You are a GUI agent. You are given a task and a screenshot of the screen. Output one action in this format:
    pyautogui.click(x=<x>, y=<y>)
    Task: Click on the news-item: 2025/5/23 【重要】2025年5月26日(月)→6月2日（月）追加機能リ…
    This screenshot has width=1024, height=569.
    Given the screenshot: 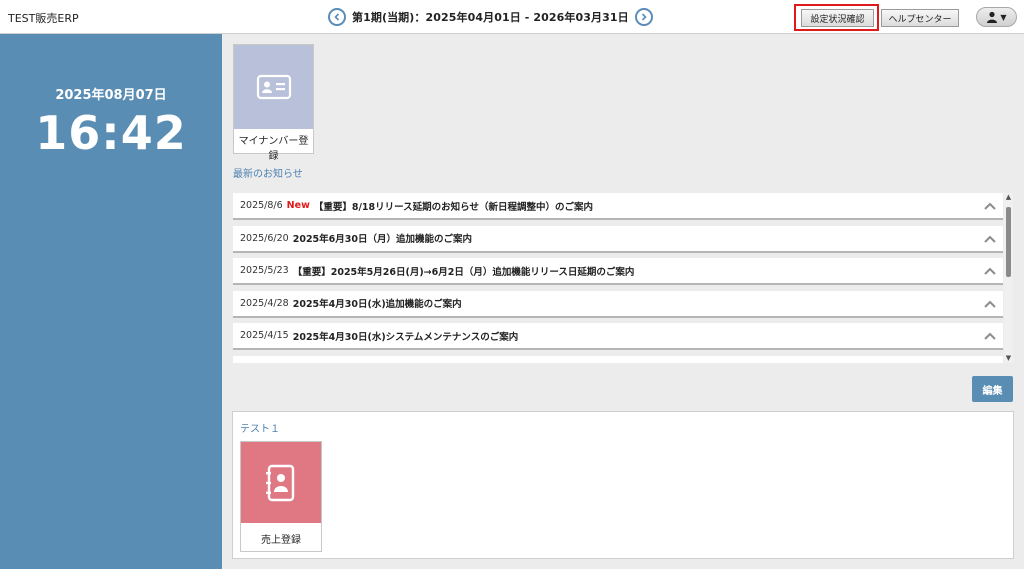 What is the action you would take?
    pyautogui.click(x=618, y=271)
    